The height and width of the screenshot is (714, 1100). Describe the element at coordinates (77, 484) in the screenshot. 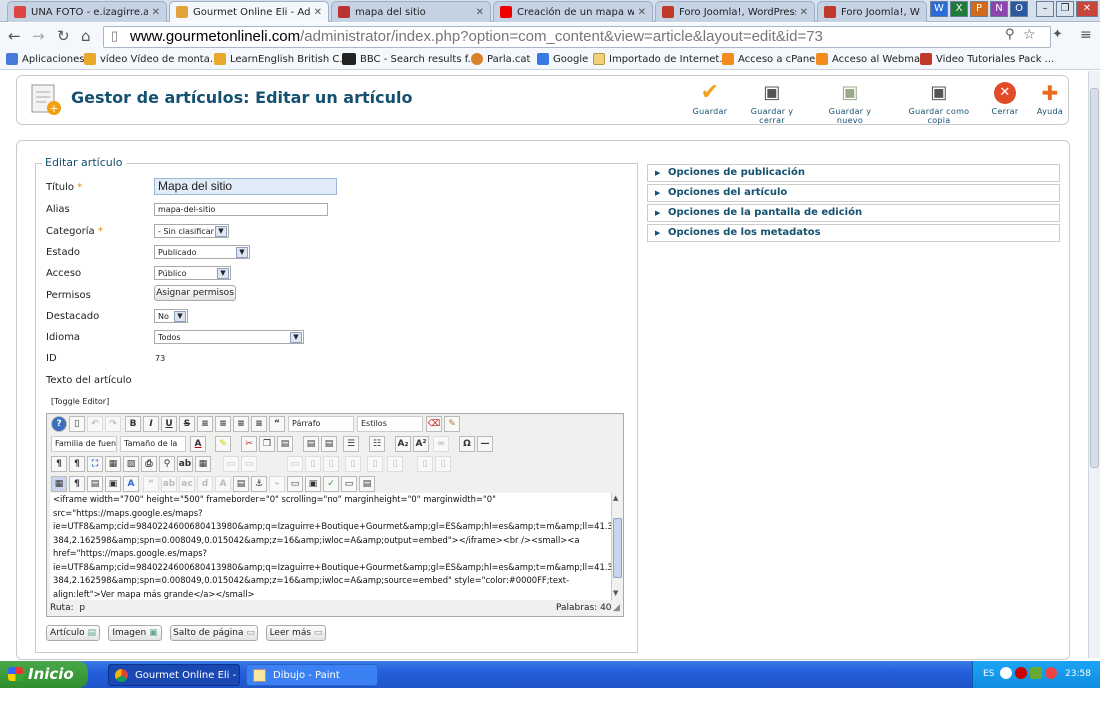

I see `show-blocks-icon: ¶` at that location.